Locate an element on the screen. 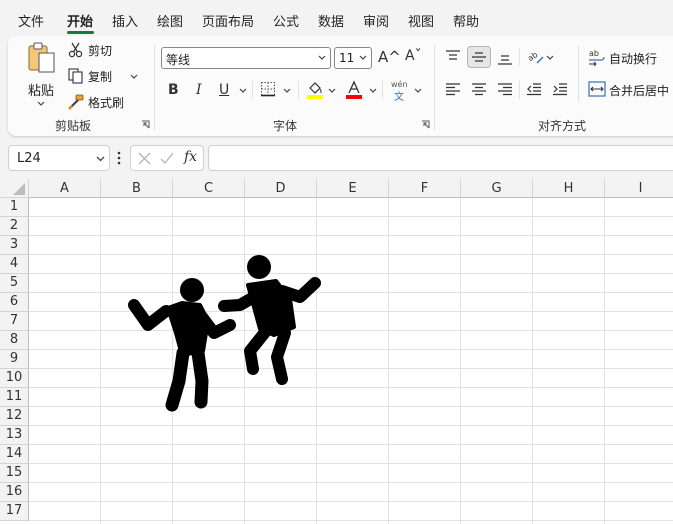 This screenshot has height=524, width=673. alignment-group-label: 对齐方式 is located at coordinates (562, 126).